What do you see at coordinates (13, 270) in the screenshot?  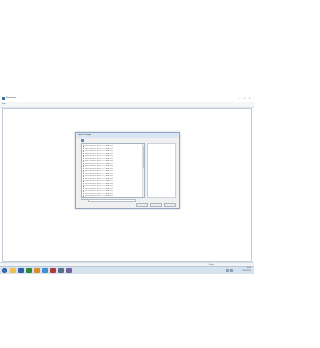 I see `taskbar-app-explorer-icon` at bounding box center [13, 270].